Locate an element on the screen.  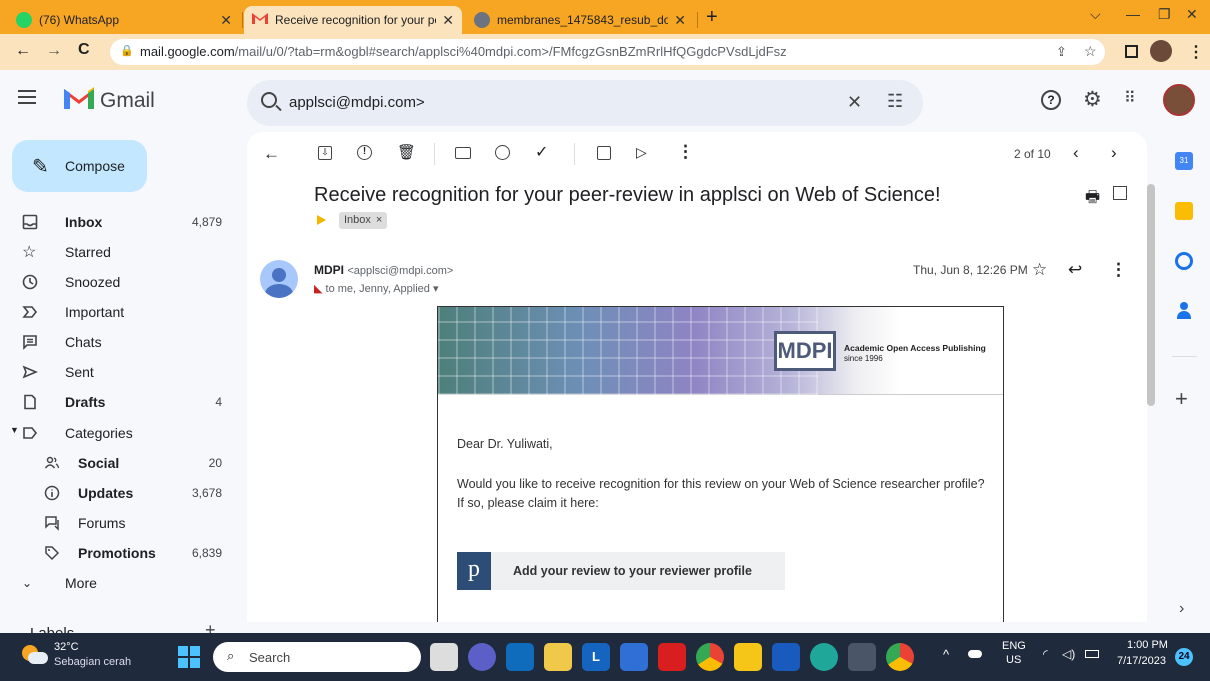
keep-icon is located at coordinates (1184, 211).